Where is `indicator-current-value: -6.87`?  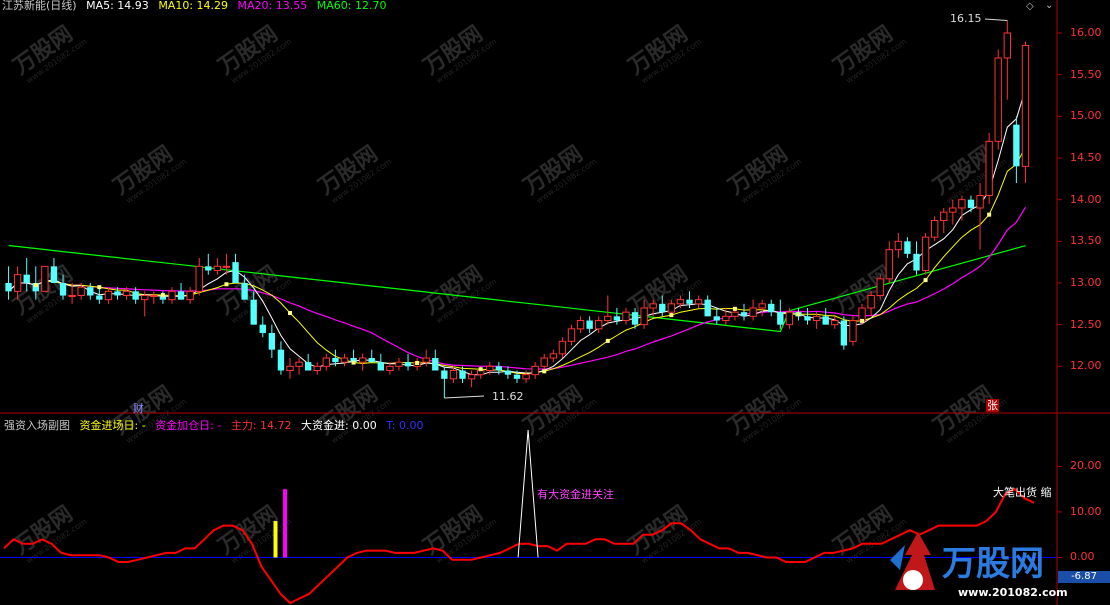
indicator-current-value: -6.87 is located at coordinates (1084, 577).